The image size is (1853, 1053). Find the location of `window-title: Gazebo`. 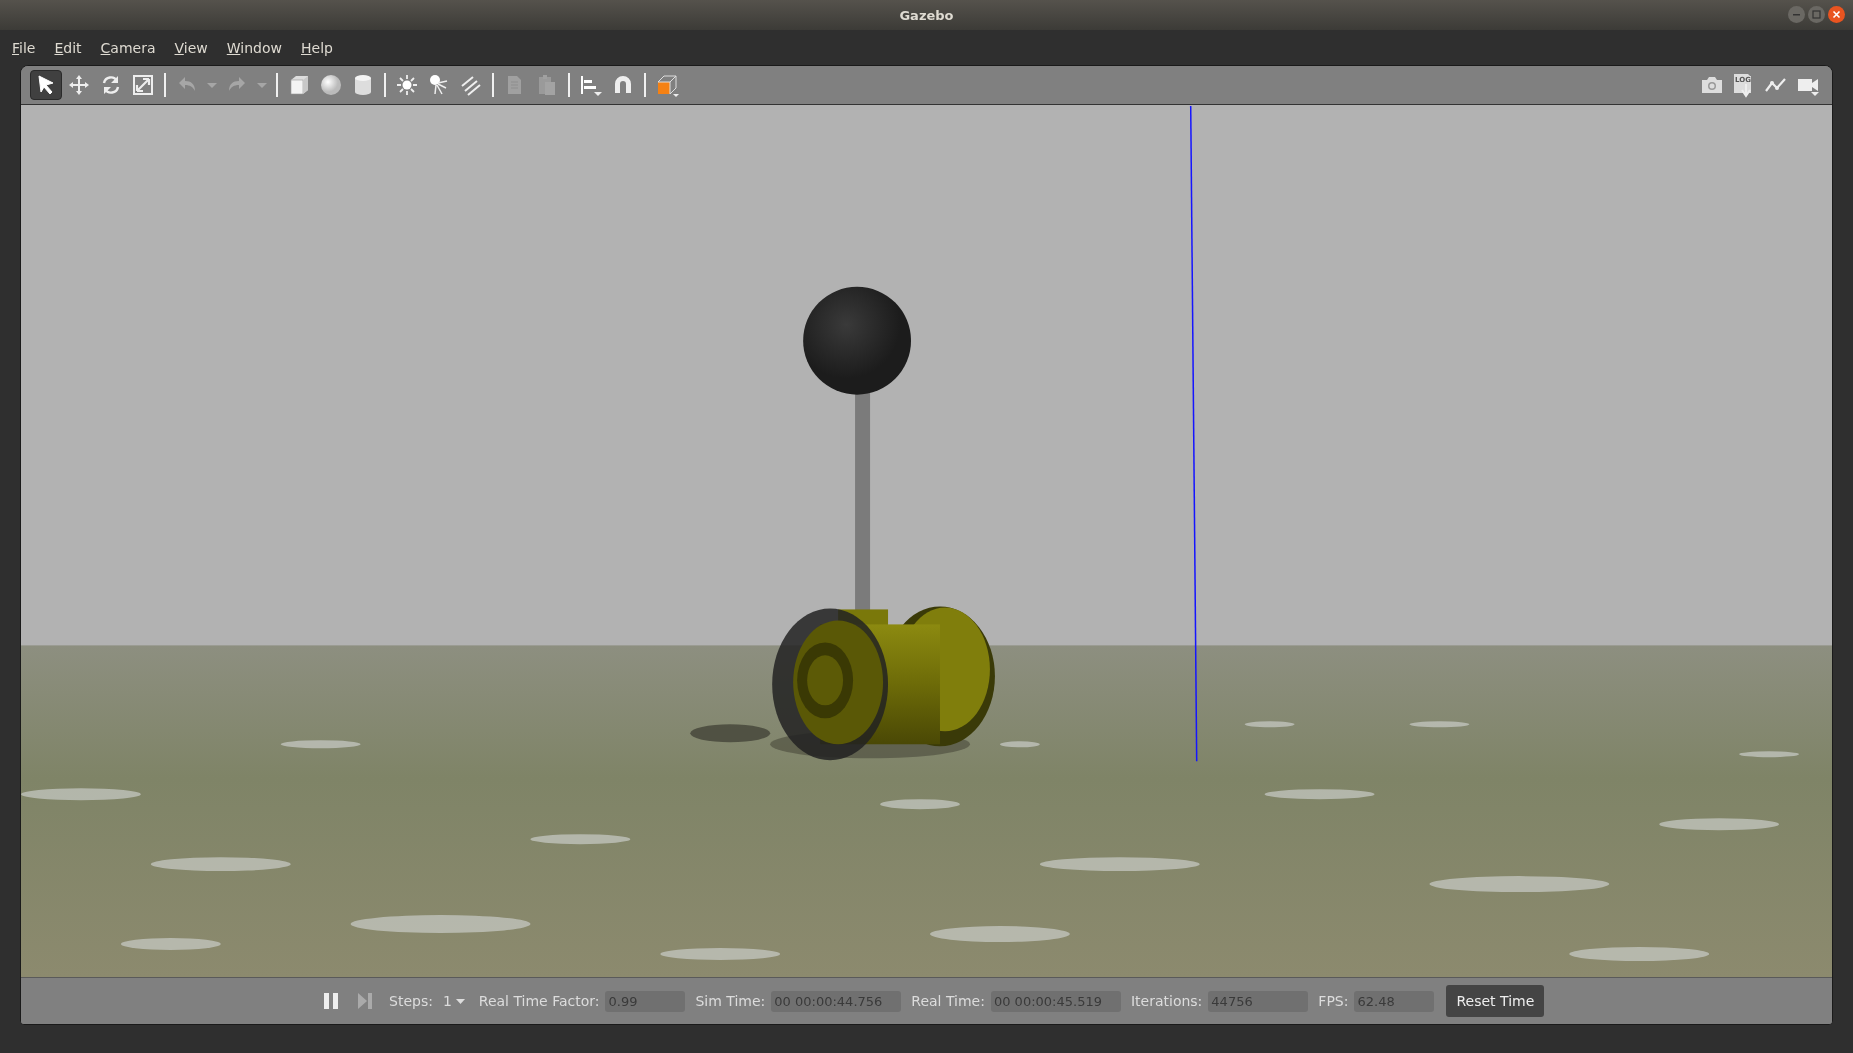

window-title: Gazebo is located at coordinates (926, 15).